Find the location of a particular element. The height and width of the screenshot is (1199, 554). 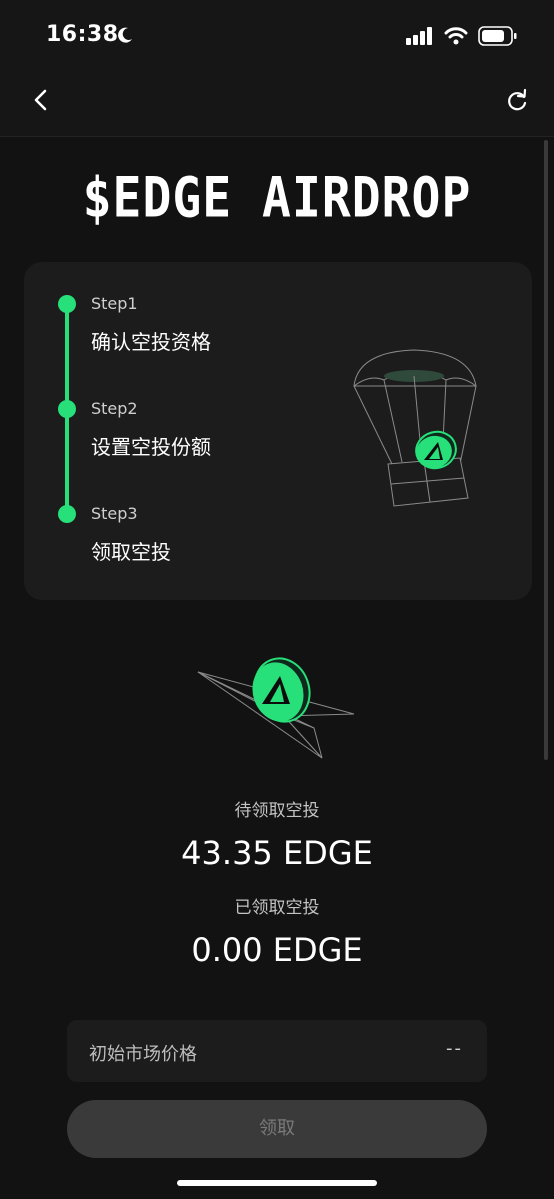

step2-number: Step2 is located at coordinates (114, 408).